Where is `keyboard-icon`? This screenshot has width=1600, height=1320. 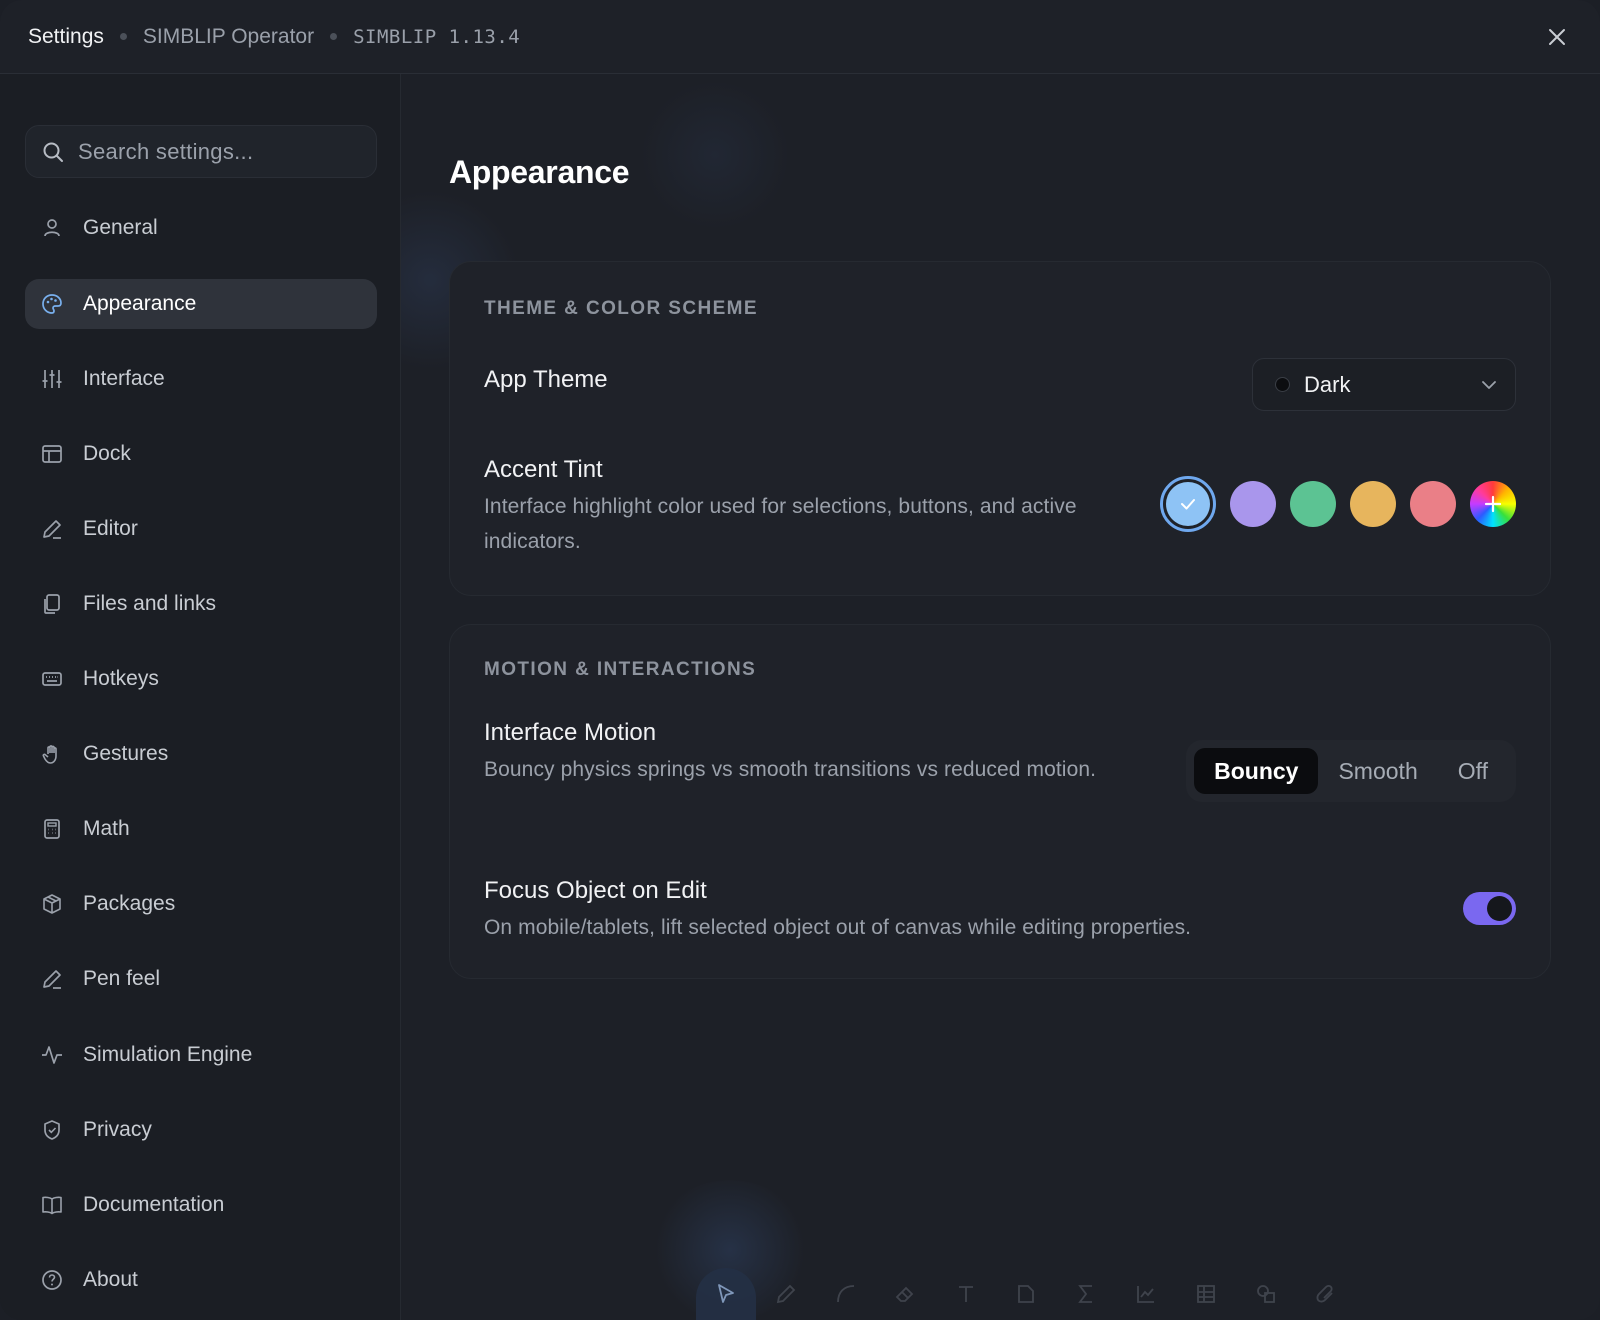 keyboard-icon is located at coordinates (52, 679).